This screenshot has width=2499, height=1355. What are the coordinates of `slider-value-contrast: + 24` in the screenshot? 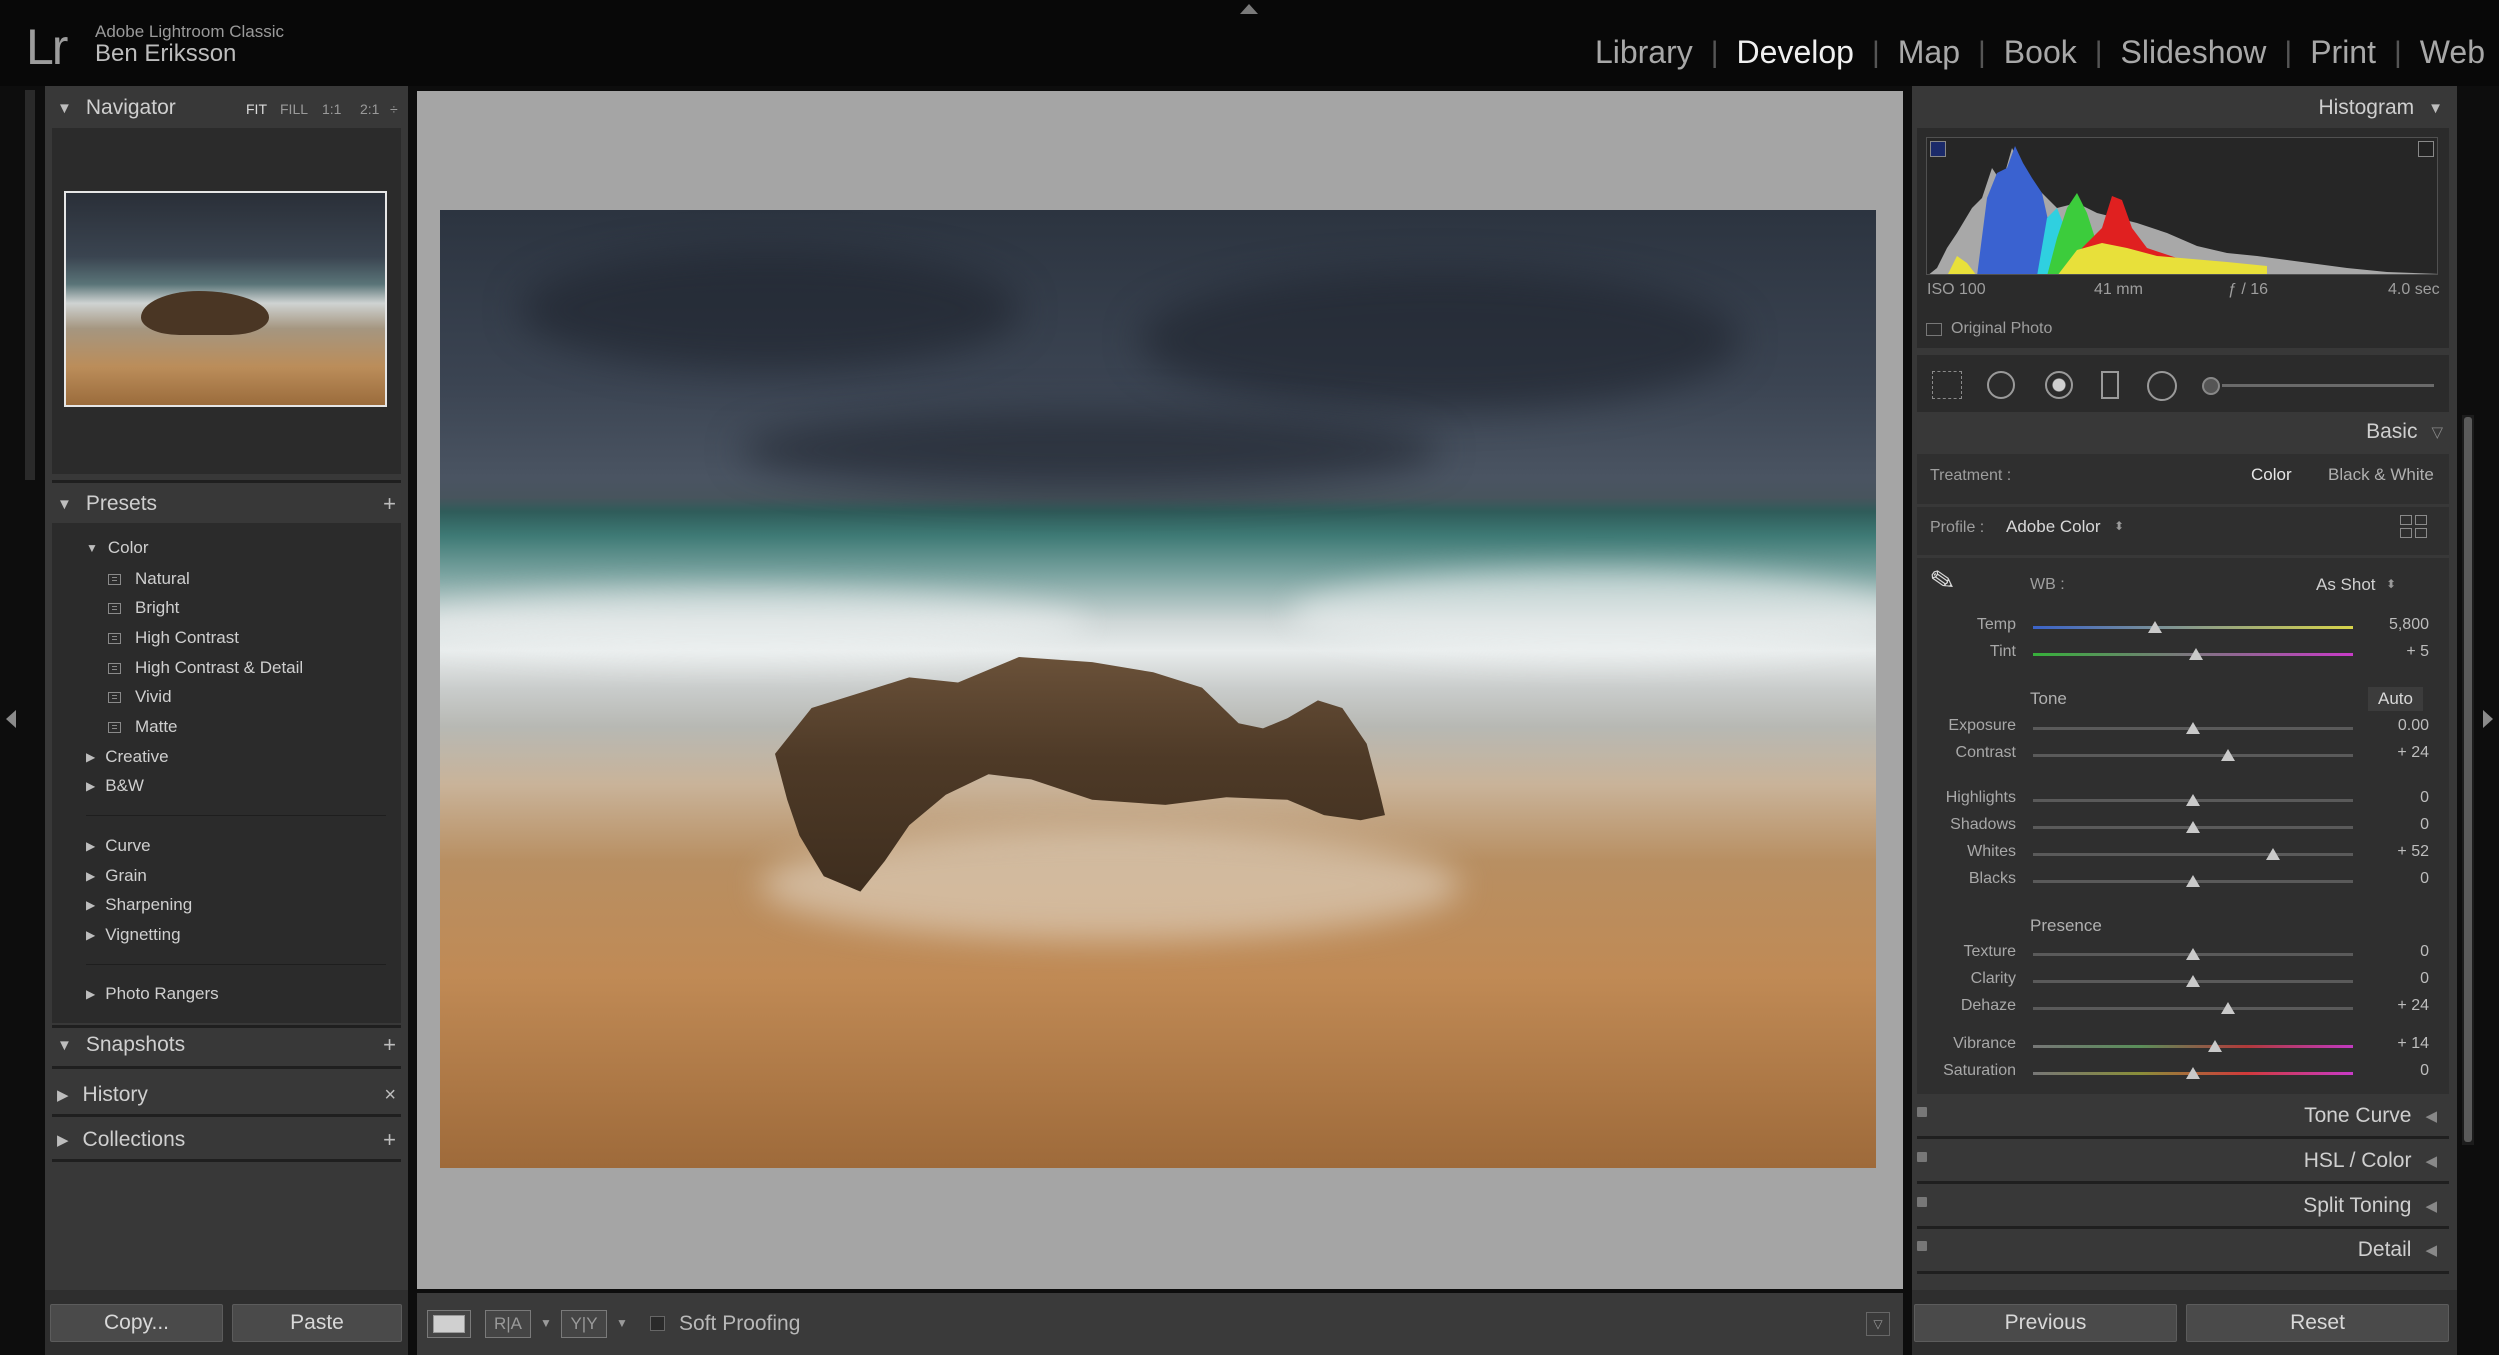 It's located at (2399, 753).